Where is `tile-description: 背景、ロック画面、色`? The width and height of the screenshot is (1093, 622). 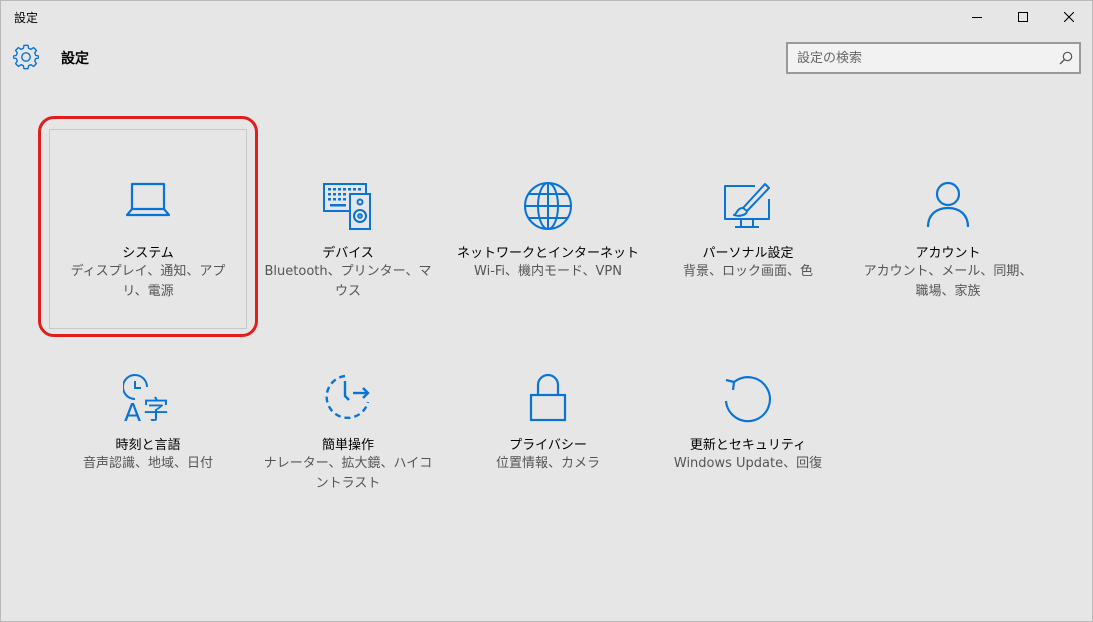
tile-description: 背景、ロック画面、色 is located at coordinates (747, 271).